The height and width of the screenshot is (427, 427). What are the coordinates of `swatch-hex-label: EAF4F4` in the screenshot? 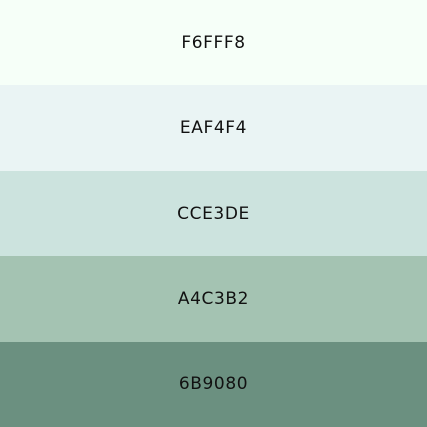 It's located at (213, 128).